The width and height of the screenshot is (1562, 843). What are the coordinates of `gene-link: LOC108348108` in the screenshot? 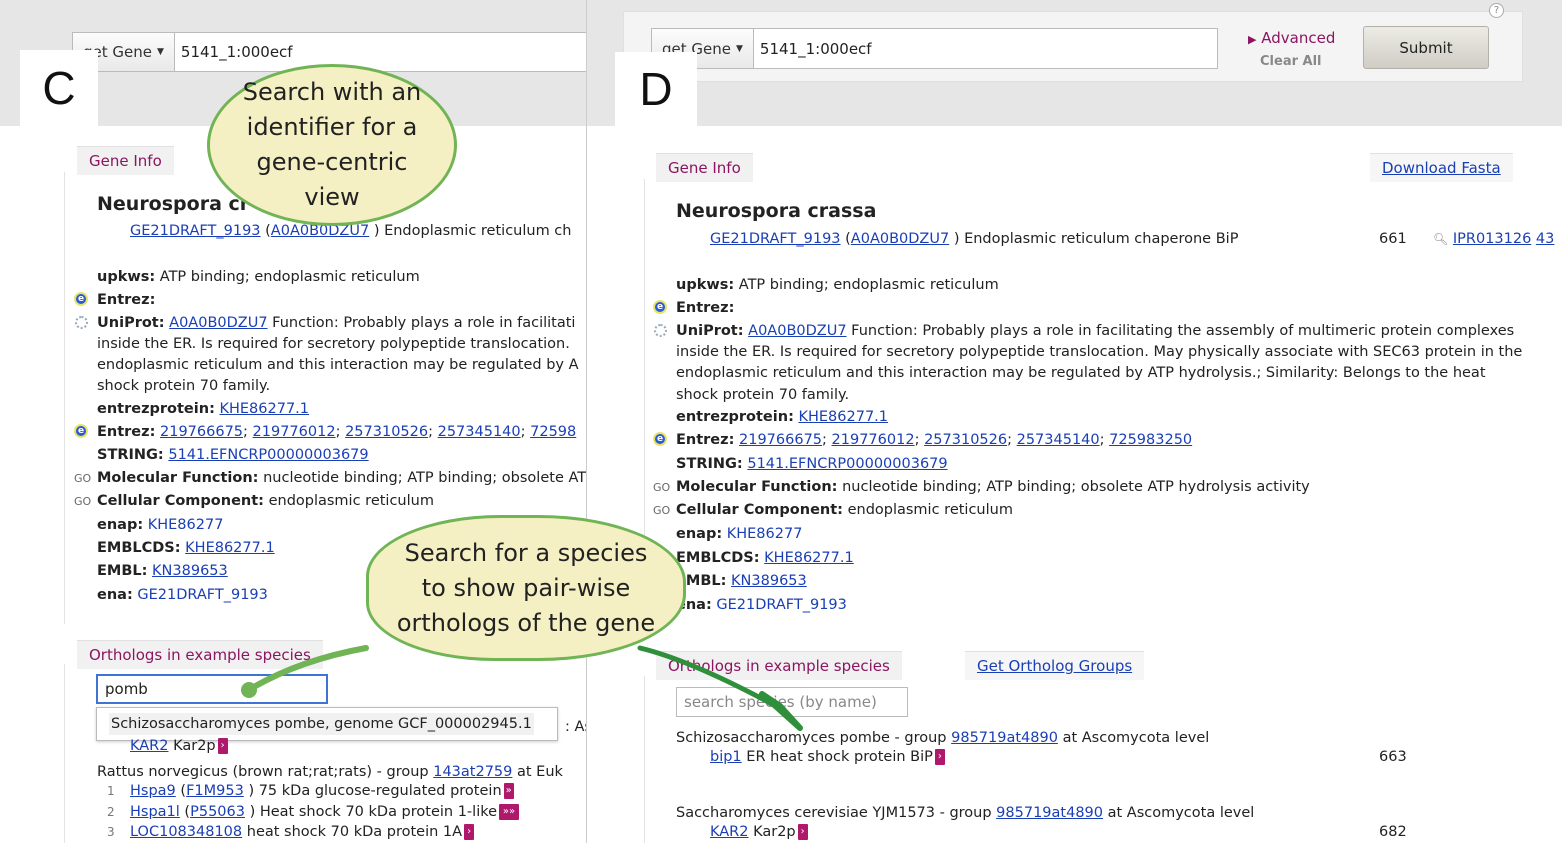 It's located at (186, 832).